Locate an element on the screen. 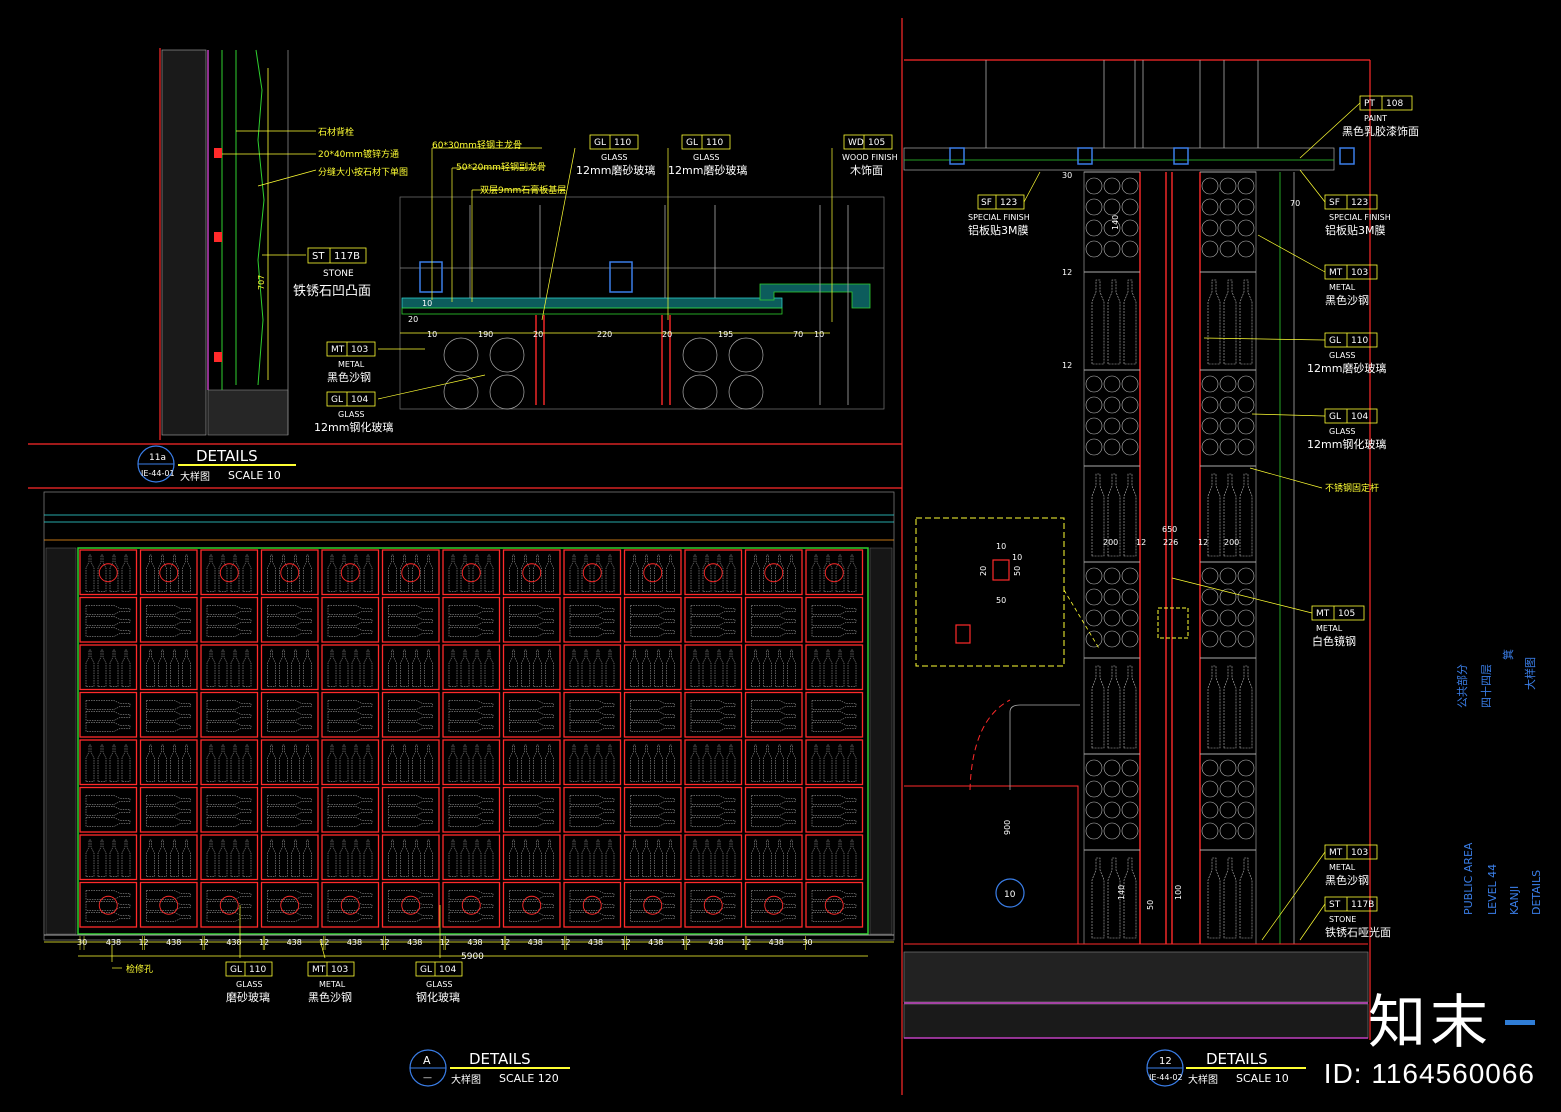 The width and height of the screenshot is (1561, 1112). svg-text: 707 is located at coordinates (261, 282).